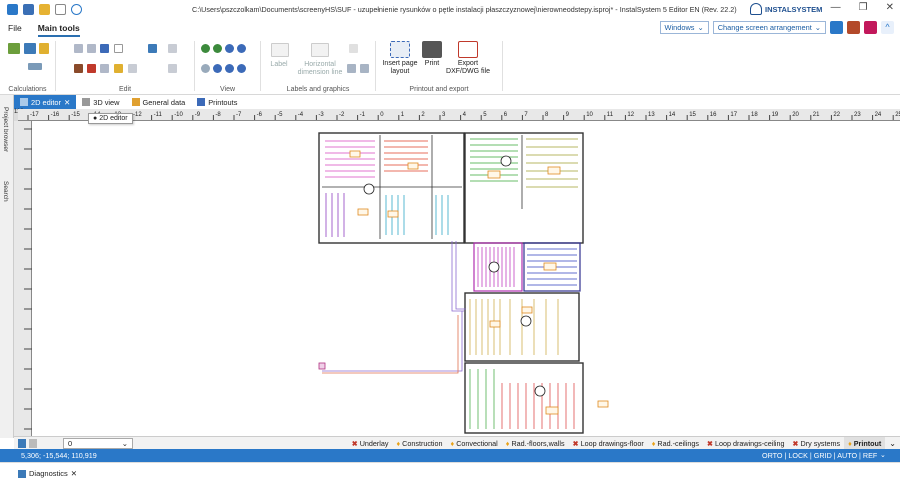  I want to click on horizontal-dimension-button: Horizontal dimension line, so click(320, 69).